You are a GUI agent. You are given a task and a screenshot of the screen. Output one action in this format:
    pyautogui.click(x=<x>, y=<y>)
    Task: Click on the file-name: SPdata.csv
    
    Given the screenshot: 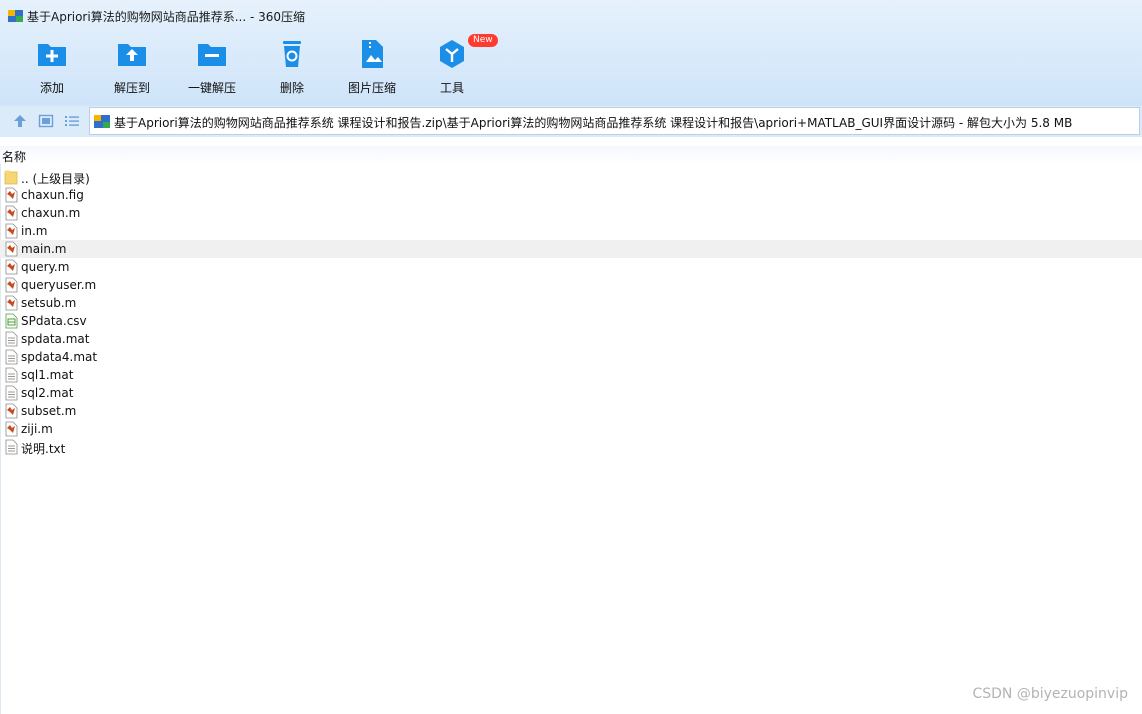 What is the action you would take?
    pyautogui.click(x=54, y=321)
    